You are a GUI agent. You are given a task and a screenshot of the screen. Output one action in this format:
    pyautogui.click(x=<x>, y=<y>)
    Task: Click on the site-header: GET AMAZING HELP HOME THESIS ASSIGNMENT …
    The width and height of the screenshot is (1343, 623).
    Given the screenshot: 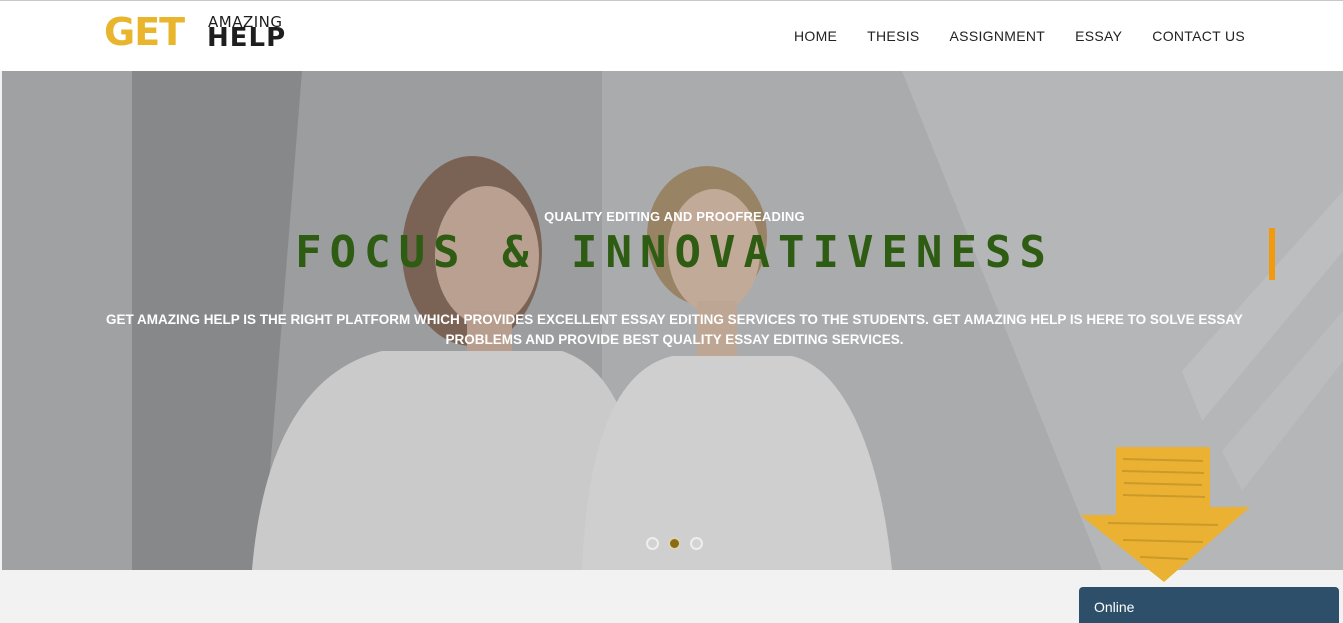 What is the action you would take?
    pyautogui.click(x=671, y=36)
    